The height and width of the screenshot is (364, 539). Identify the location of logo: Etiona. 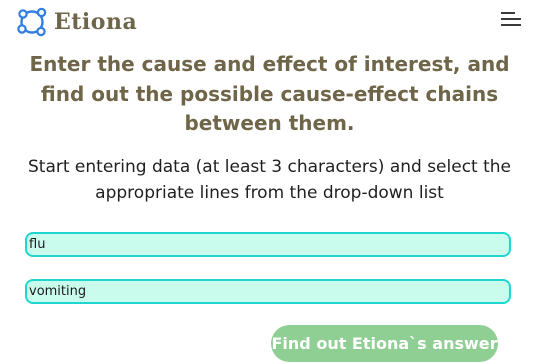
(76, 22).